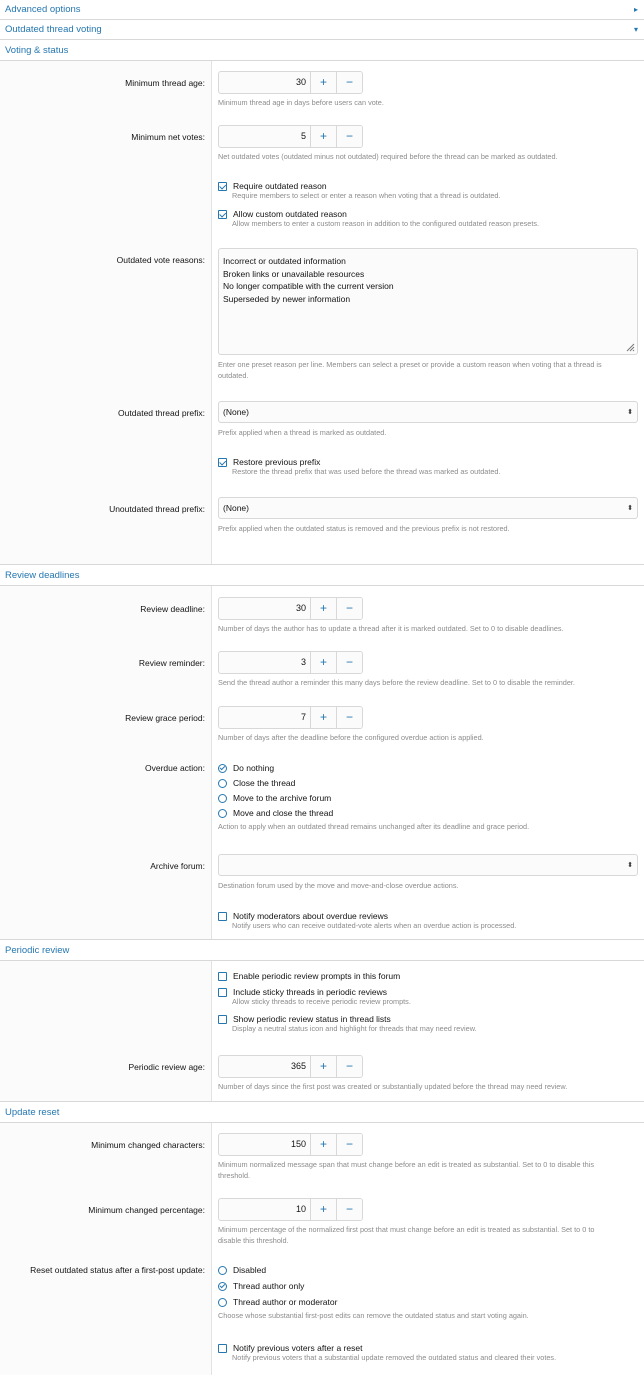  Describe the element at coordinates (174, 768) in the screenshot. I see `overdue-label: Overdue action:` at that location.